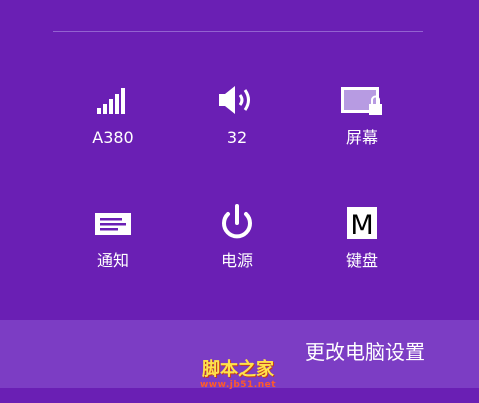 Image resolution: width=479 pixels, height=403 pixels. I want to click on network-tile: A380, so click(113, 120).